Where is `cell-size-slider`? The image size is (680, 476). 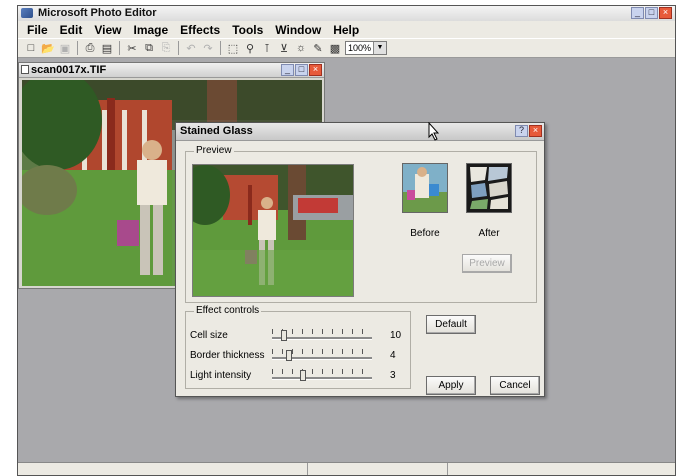 cell-size-slider is located at coordinates (322, 335).